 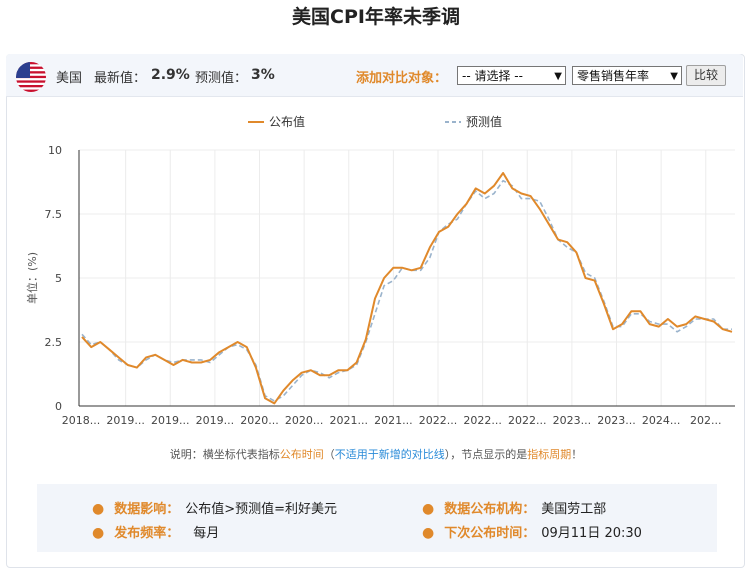 What do you see at coordinates (58, 406) in the screenshot?
I see `y-tick-label: 0` at bounding box center [58, 406].